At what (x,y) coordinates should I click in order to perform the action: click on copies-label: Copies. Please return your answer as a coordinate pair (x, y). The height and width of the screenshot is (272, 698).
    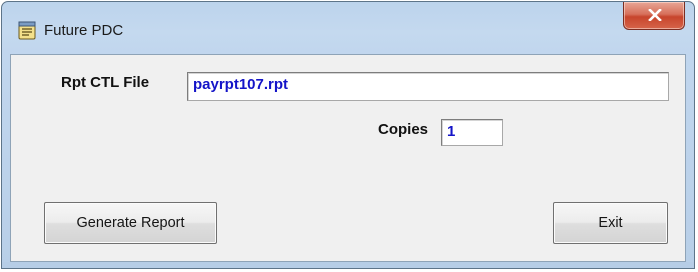
    Looking at the image, I should click on (403, 129).